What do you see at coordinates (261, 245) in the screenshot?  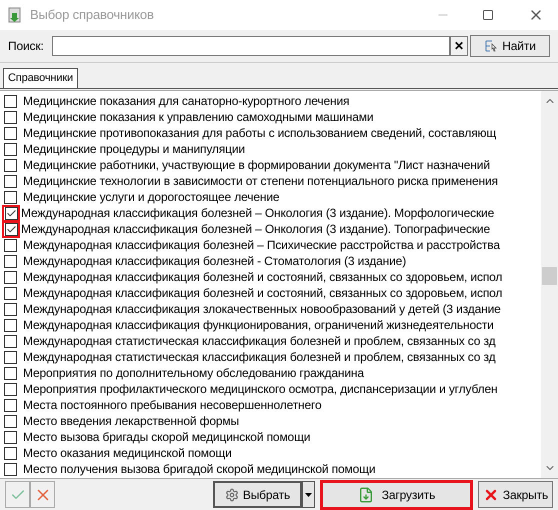 I see `list-item-label: Международная классификация болезней – Психические расстройства и расстройства` at bounding box center [261, 245].